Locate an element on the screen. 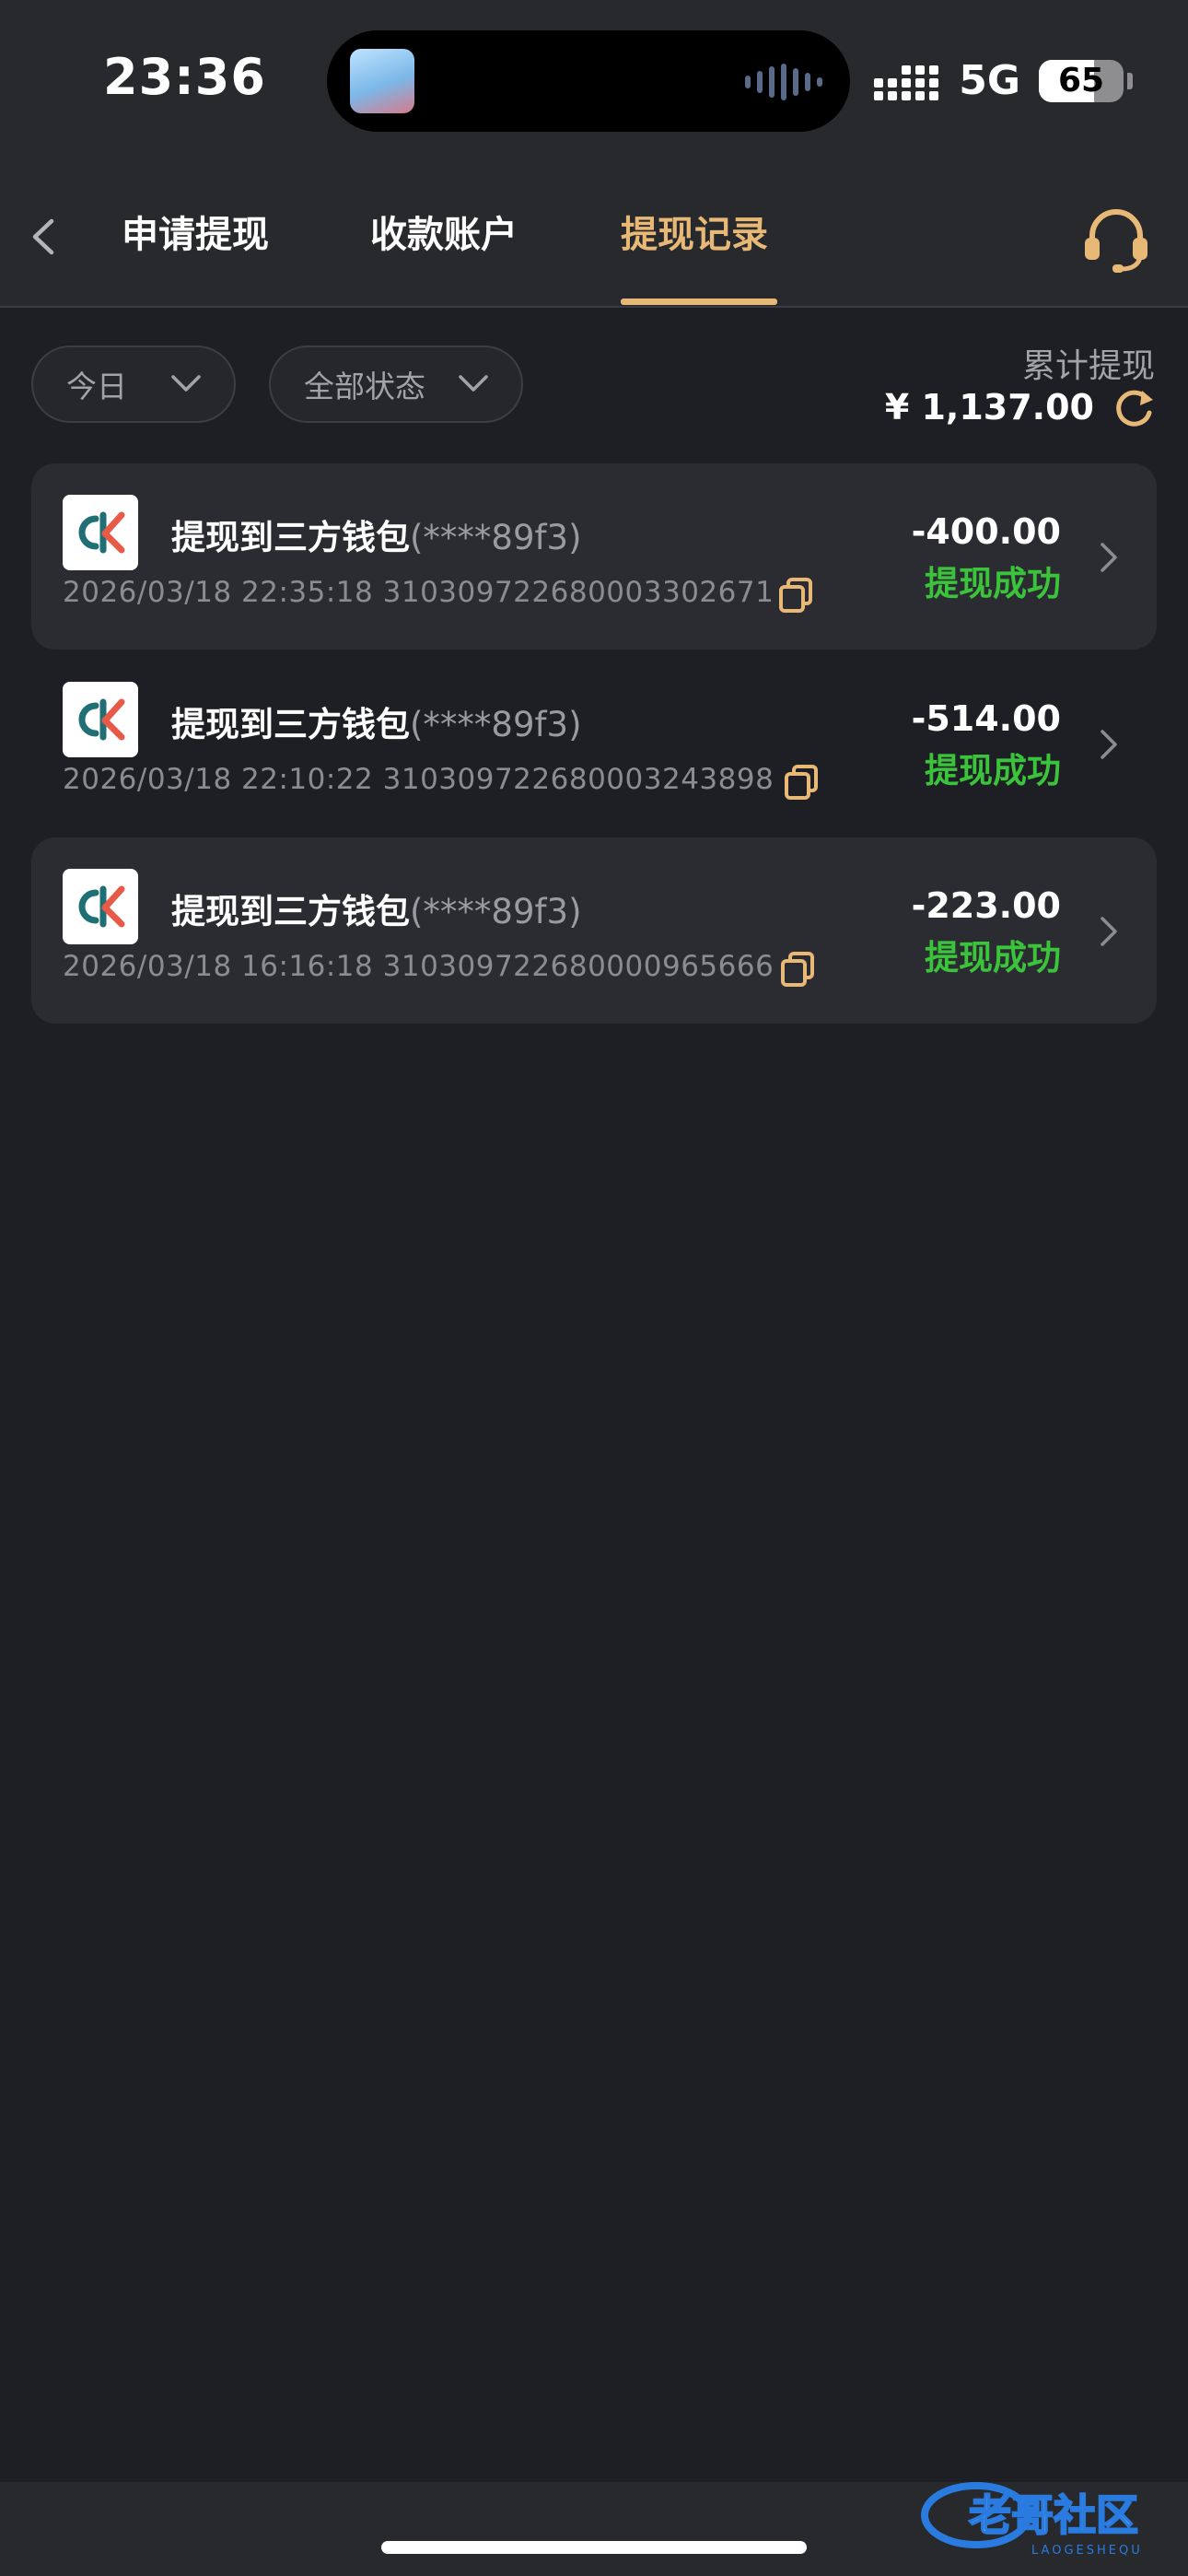  cellular-signal-icon is located at coordinates (906, 81).